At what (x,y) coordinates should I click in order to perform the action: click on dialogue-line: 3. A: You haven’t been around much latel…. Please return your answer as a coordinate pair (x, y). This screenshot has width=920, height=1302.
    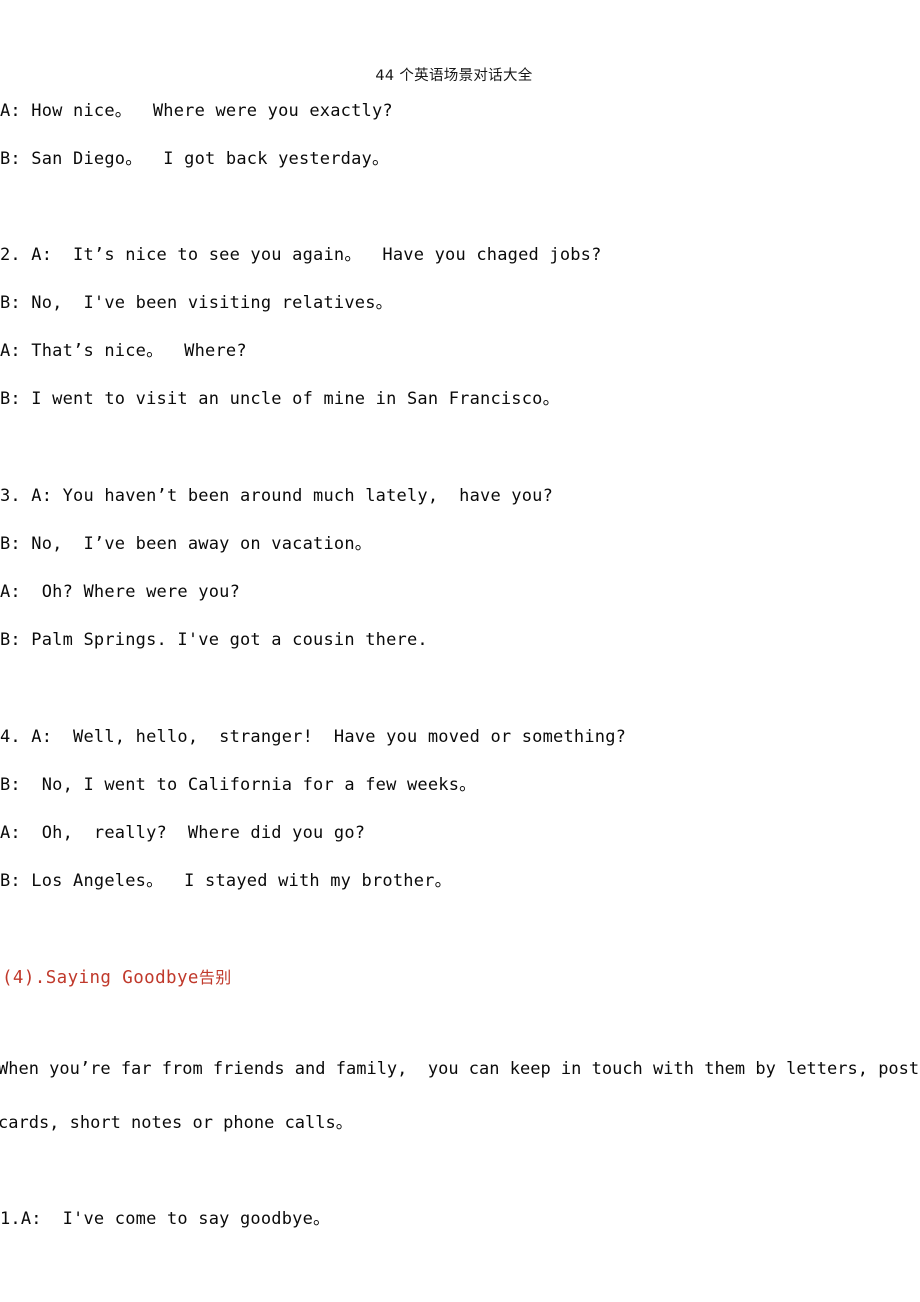
    Looking at the image, I should click on (277, 496).